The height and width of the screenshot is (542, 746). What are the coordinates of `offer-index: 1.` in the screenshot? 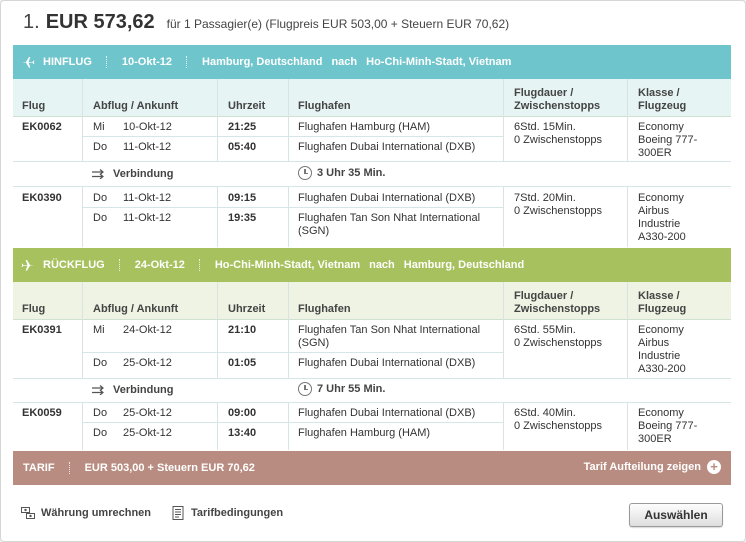 It's located at (31, 22).